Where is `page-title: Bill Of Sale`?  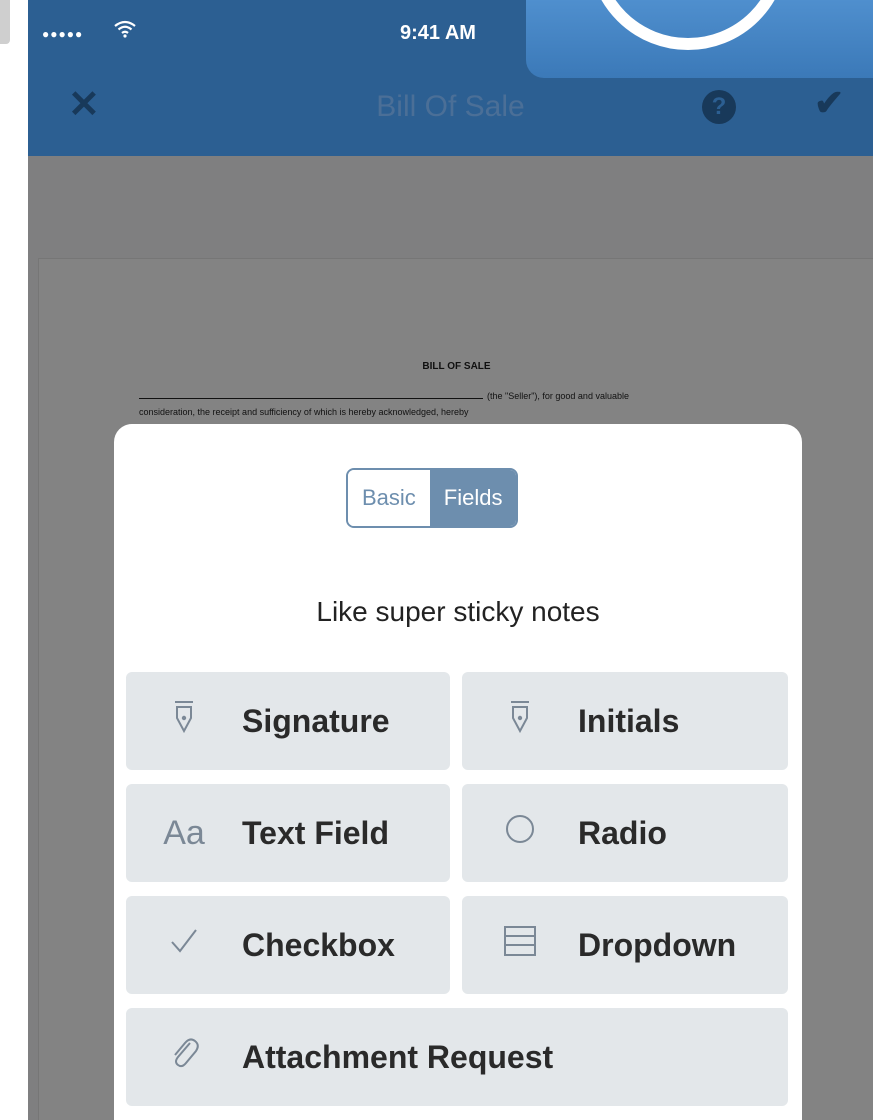 page-title: Bill Of Sale is located at coordinates (450, 106).